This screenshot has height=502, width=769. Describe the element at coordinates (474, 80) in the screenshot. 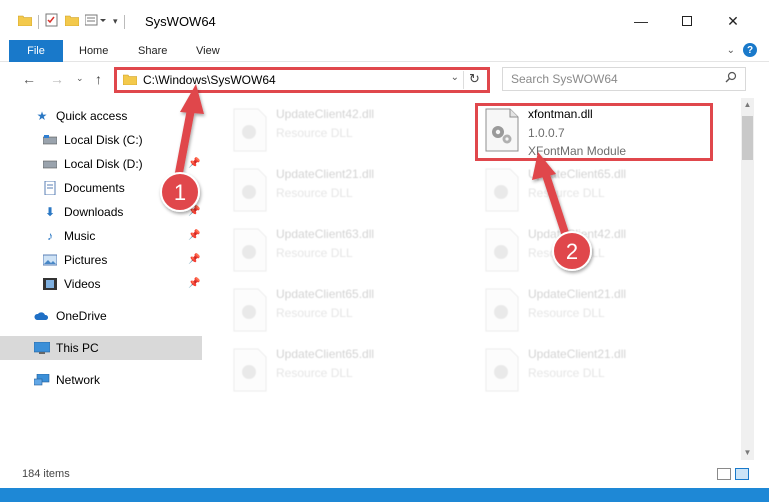

I see `refresh-icon: ↻` at that location.